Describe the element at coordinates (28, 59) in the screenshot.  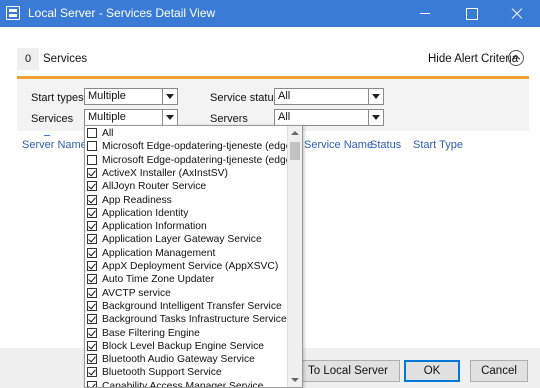
I see `services-count-badge: 0` at that location.